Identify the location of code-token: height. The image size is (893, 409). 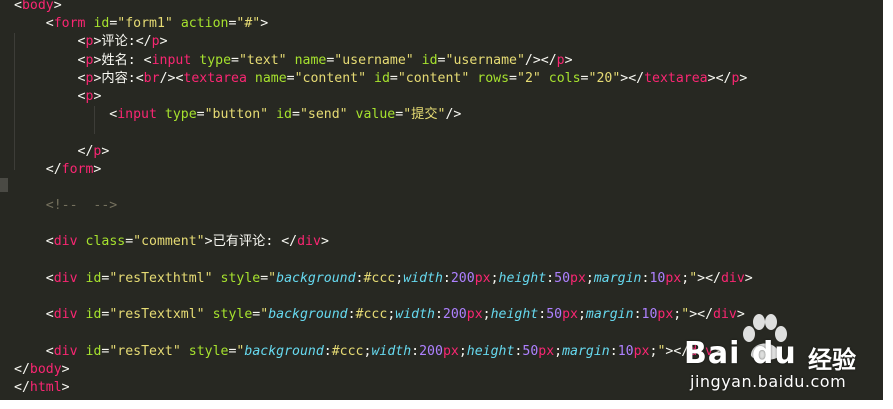
(522, 278).